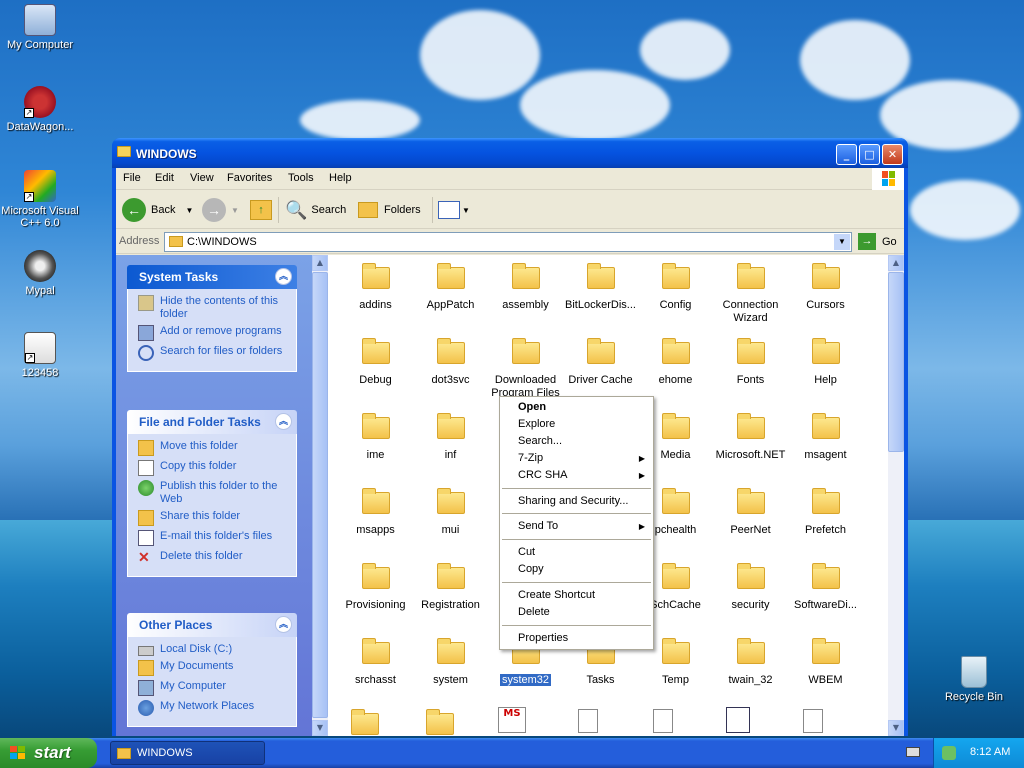  I want to click on minimize-button: _, so click(846, 154).